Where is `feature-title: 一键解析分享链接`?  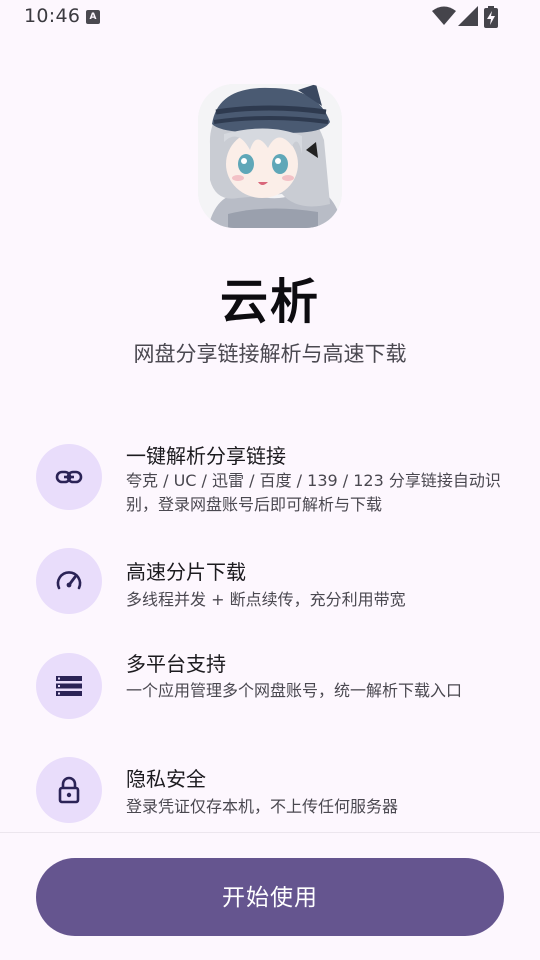
feature-title: 一键解析分享链接 is located at coordinates (206, 456).